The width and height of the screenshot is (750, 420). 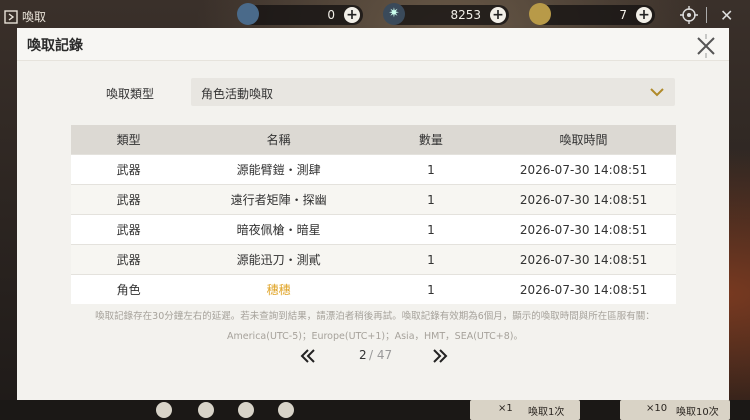 I want to click on back-title: 喚取, so click(x=25, y=16).